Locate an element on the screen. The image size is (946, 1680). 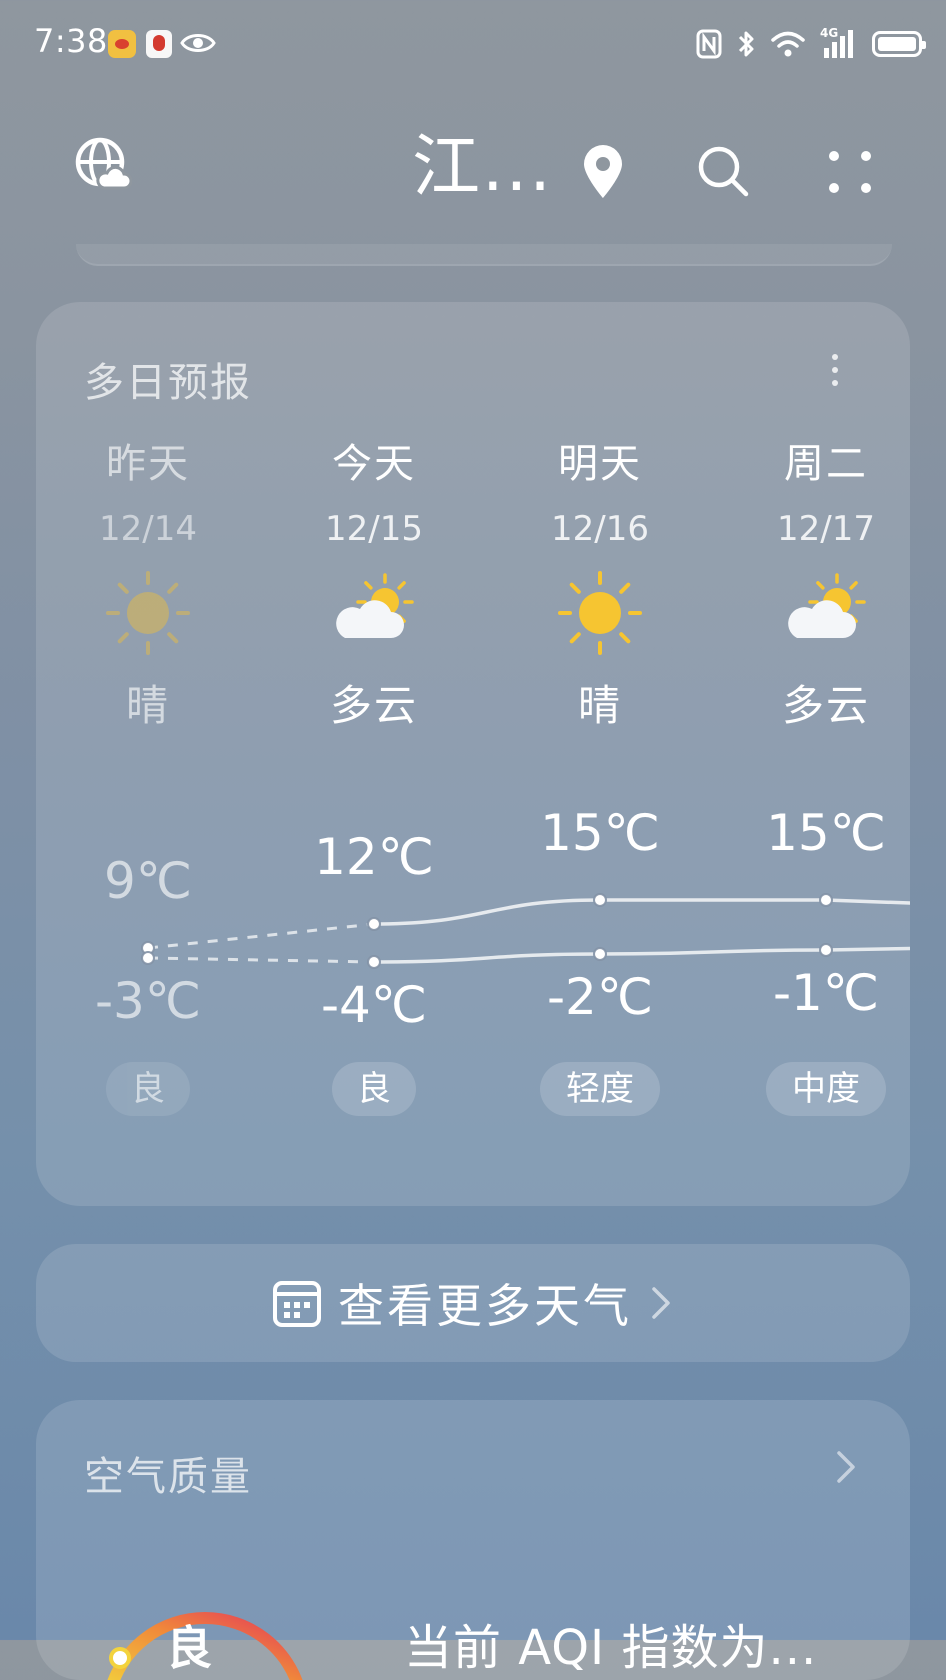
high-temp-past-line is located at coordinates (261, 936).